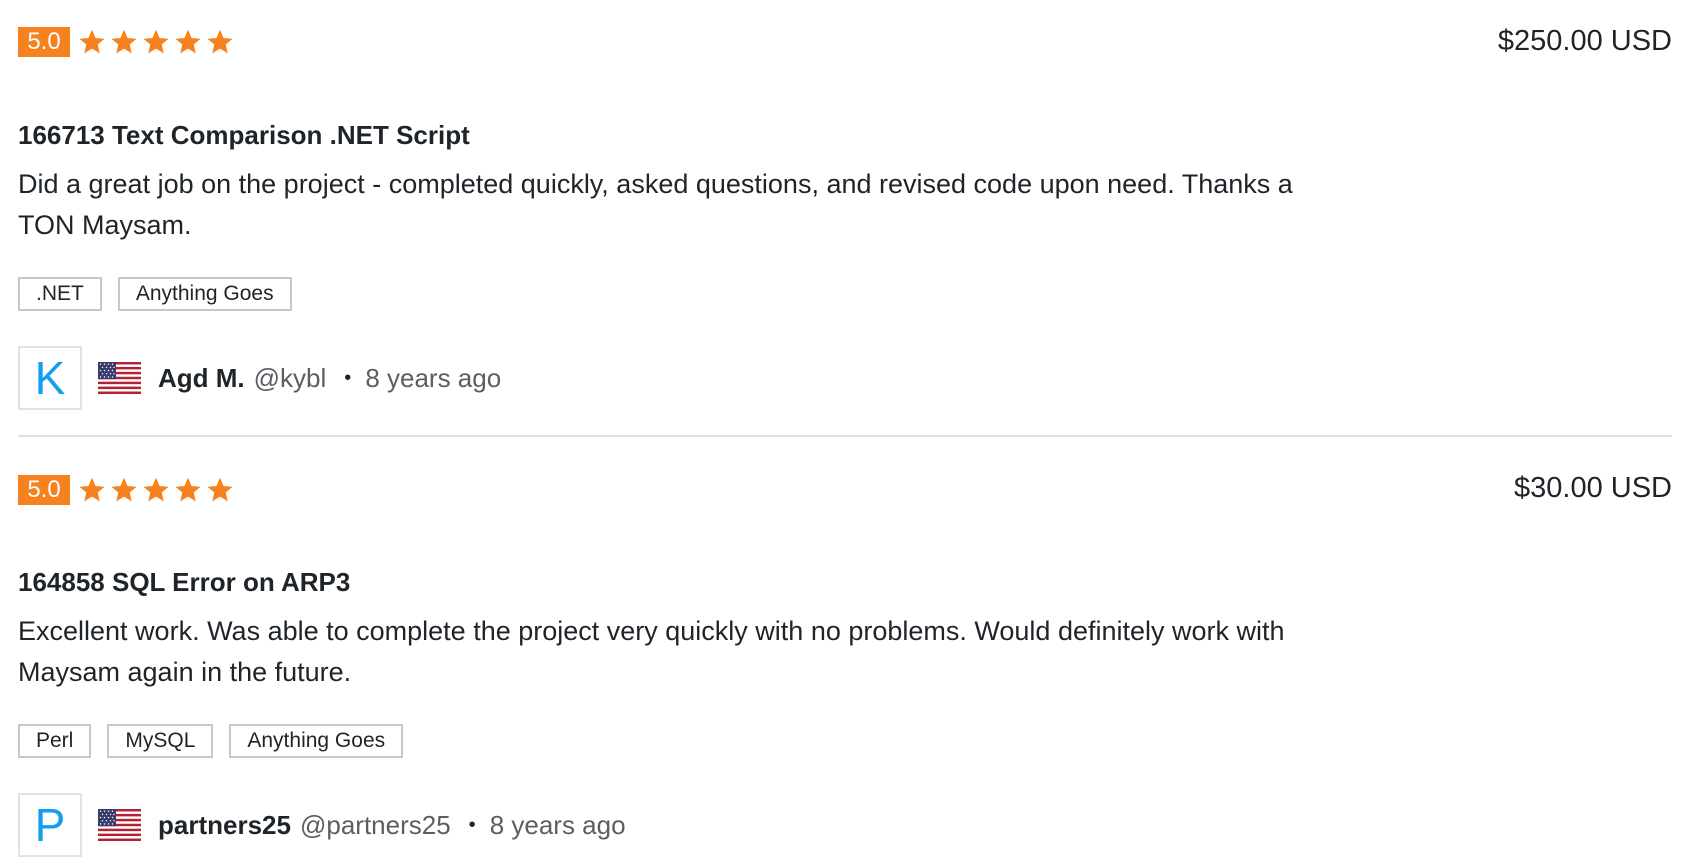  I want to click on skill-tag: Perl, so click(55, 741).